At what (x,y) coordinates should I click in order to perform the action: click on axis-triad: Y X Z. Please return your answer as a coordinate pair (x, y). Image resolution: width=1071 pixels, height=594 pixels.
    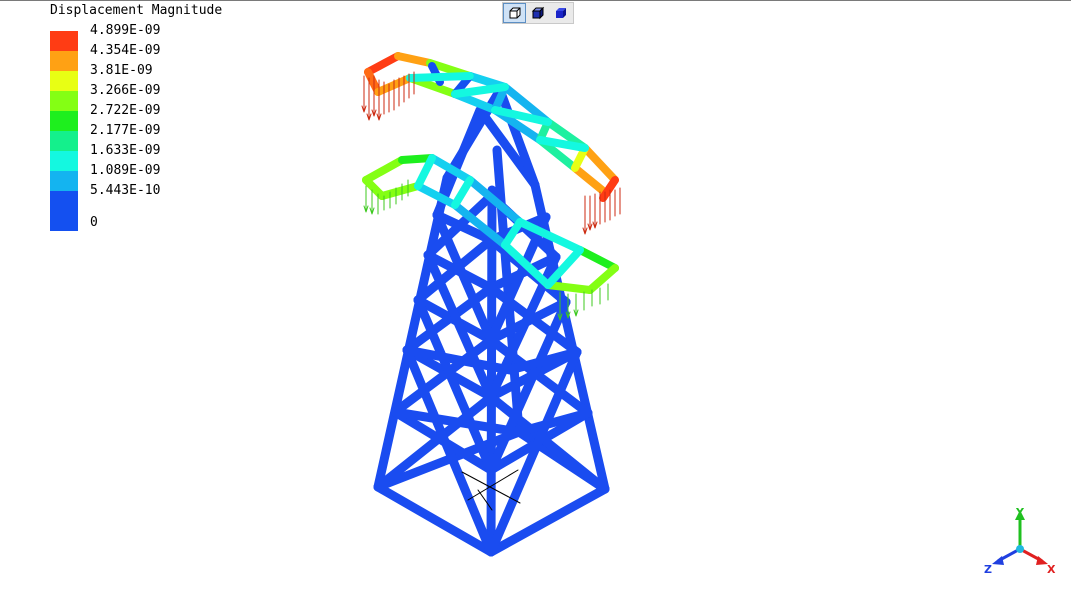
    Looking at the image, I should click on (1020, 541).